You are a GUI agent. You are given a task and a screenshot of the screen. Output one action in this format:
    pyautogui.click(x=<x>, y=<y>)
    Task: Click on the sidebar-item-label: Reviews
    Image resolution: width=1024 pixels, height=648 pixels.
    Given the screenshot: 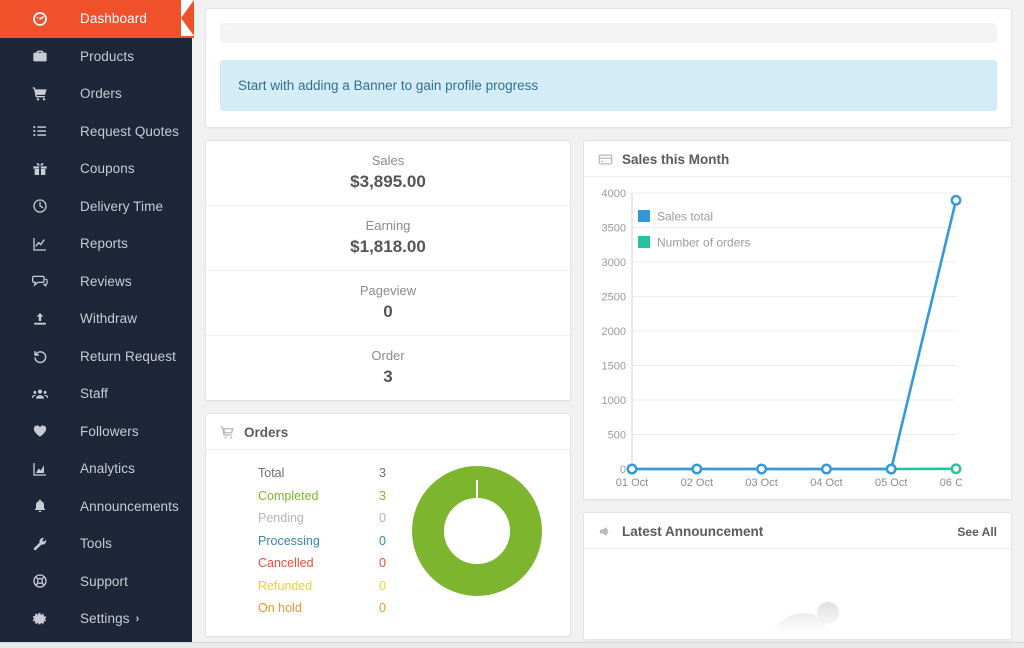 What is the action you would take?
    pyautogui.click(x=106, y=281)
    